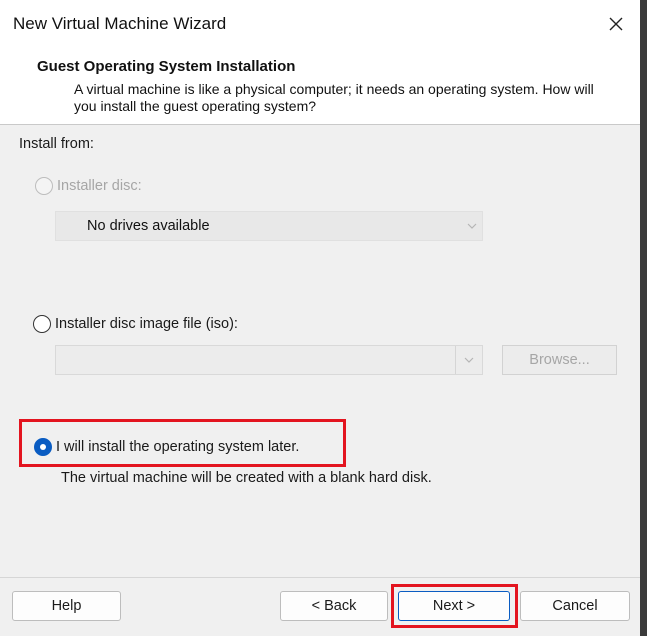  I want to click on disc-drive-value: No drives available, so click(148, 226).